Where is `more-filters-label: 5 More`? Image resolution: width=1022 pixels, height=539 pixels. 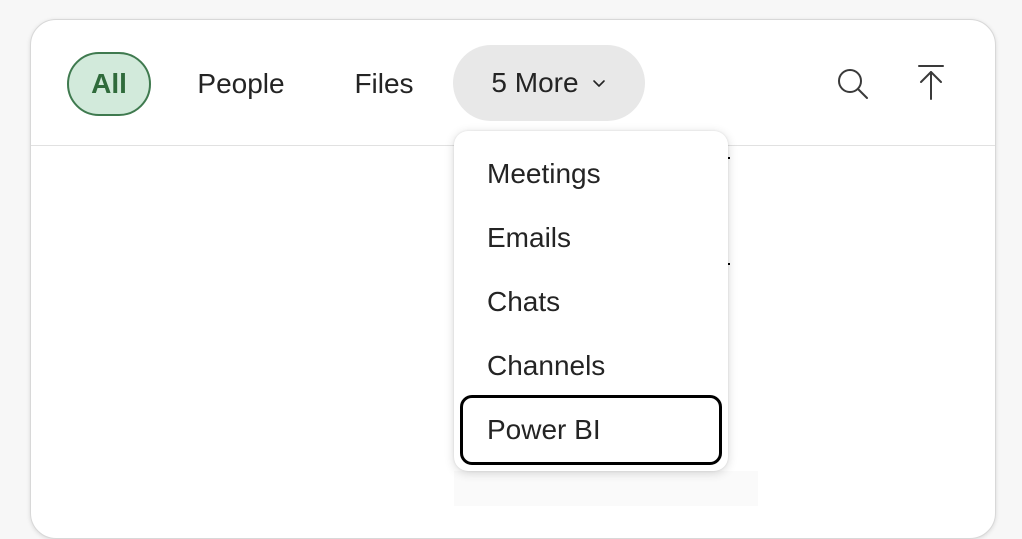 more-filters-label: 5 More is located at coordinates (535, 82).